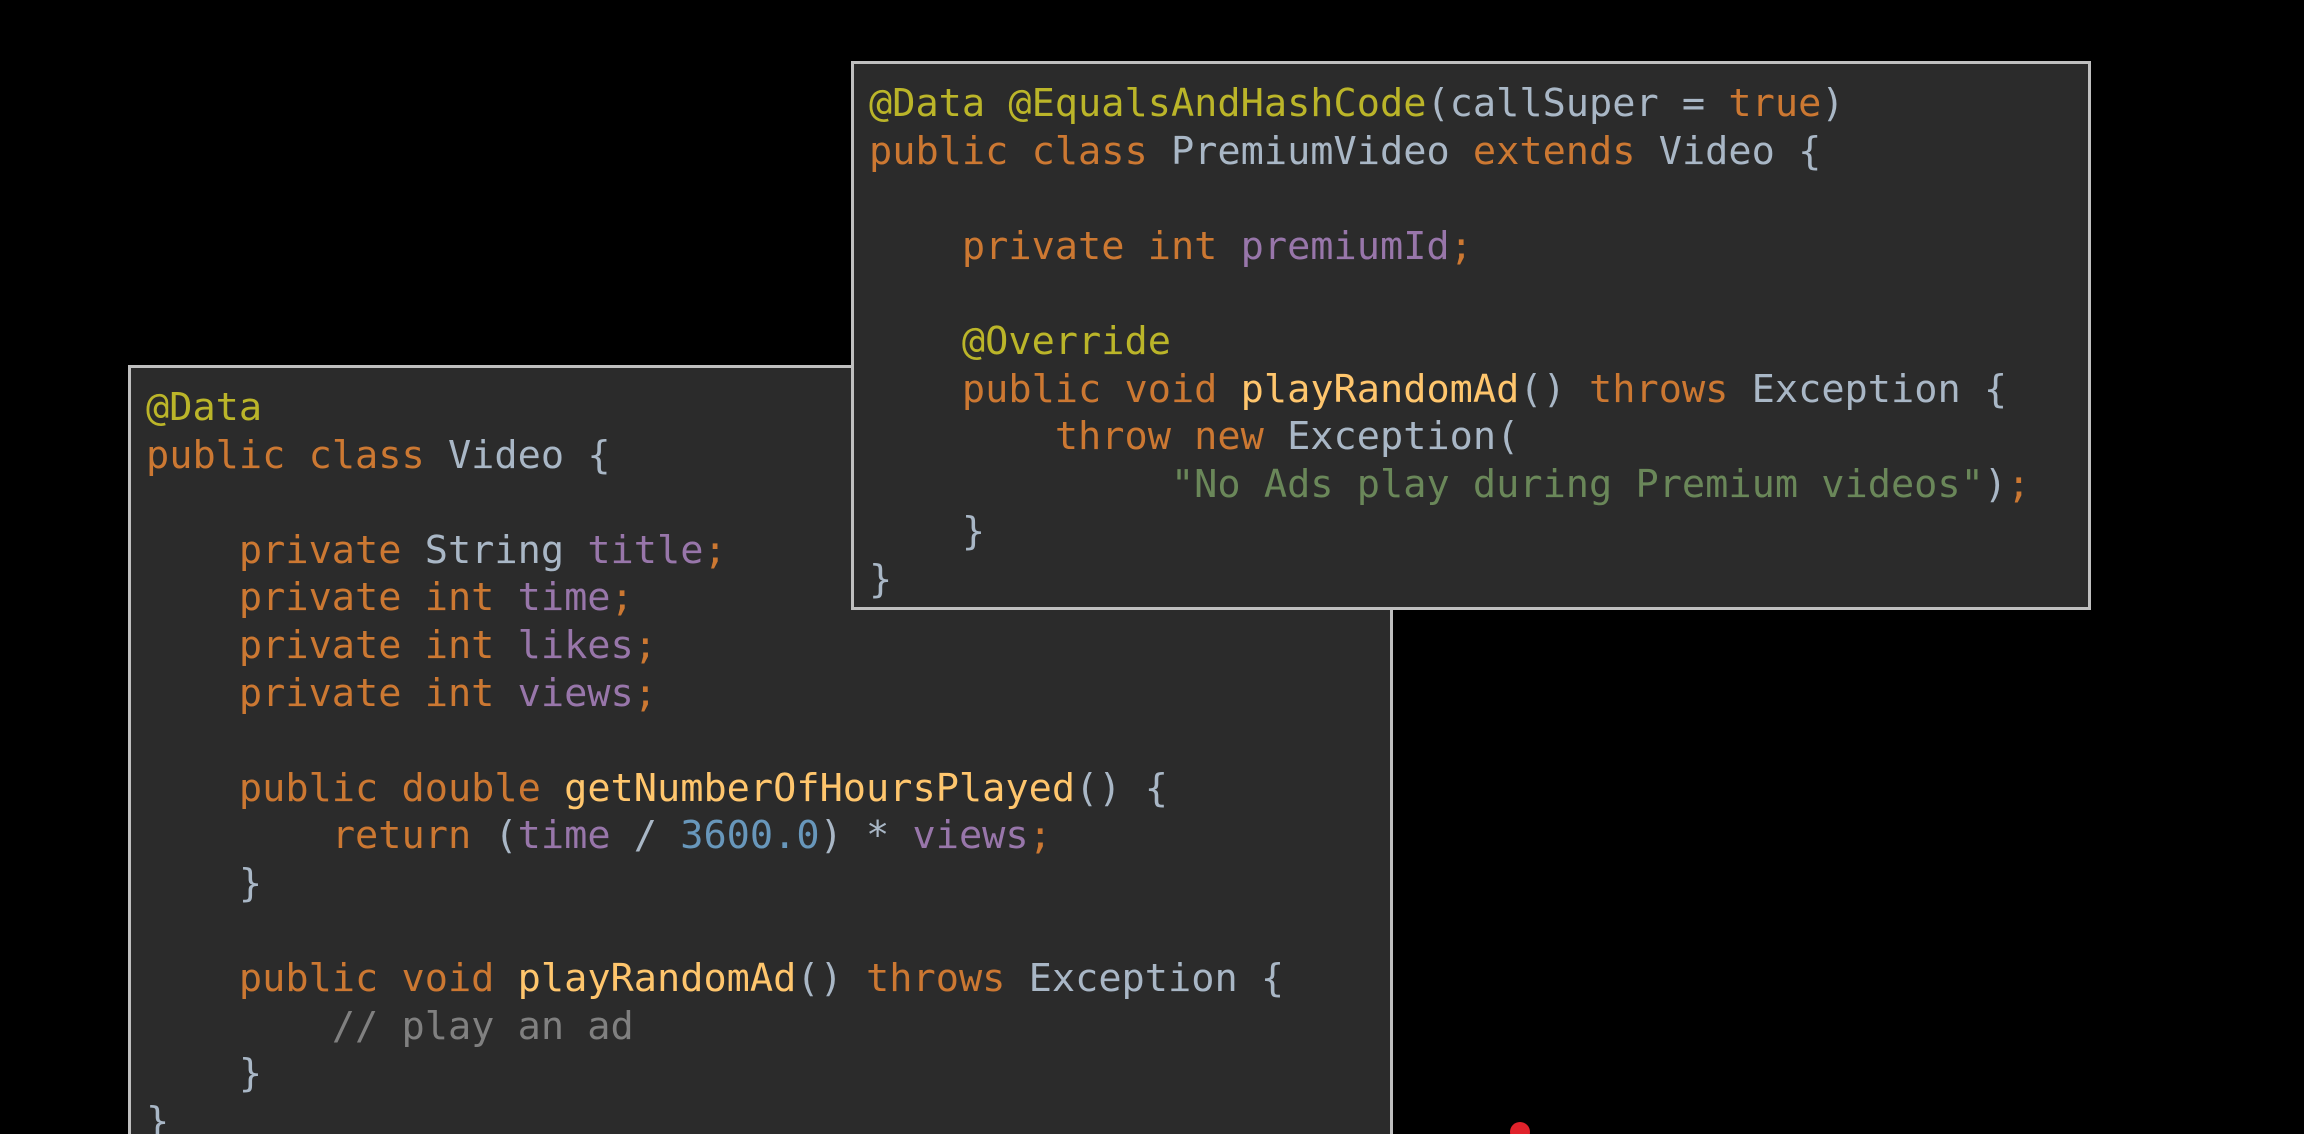  I want to click on code-token: double, so click(483, 788).